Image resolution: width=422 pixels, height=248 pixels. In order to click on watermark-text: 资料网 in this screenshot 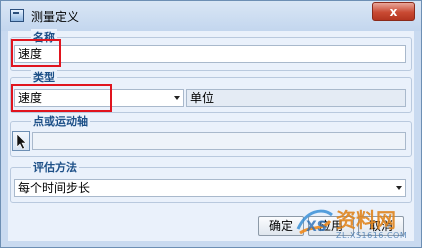, I will do `click(366, 220)`.